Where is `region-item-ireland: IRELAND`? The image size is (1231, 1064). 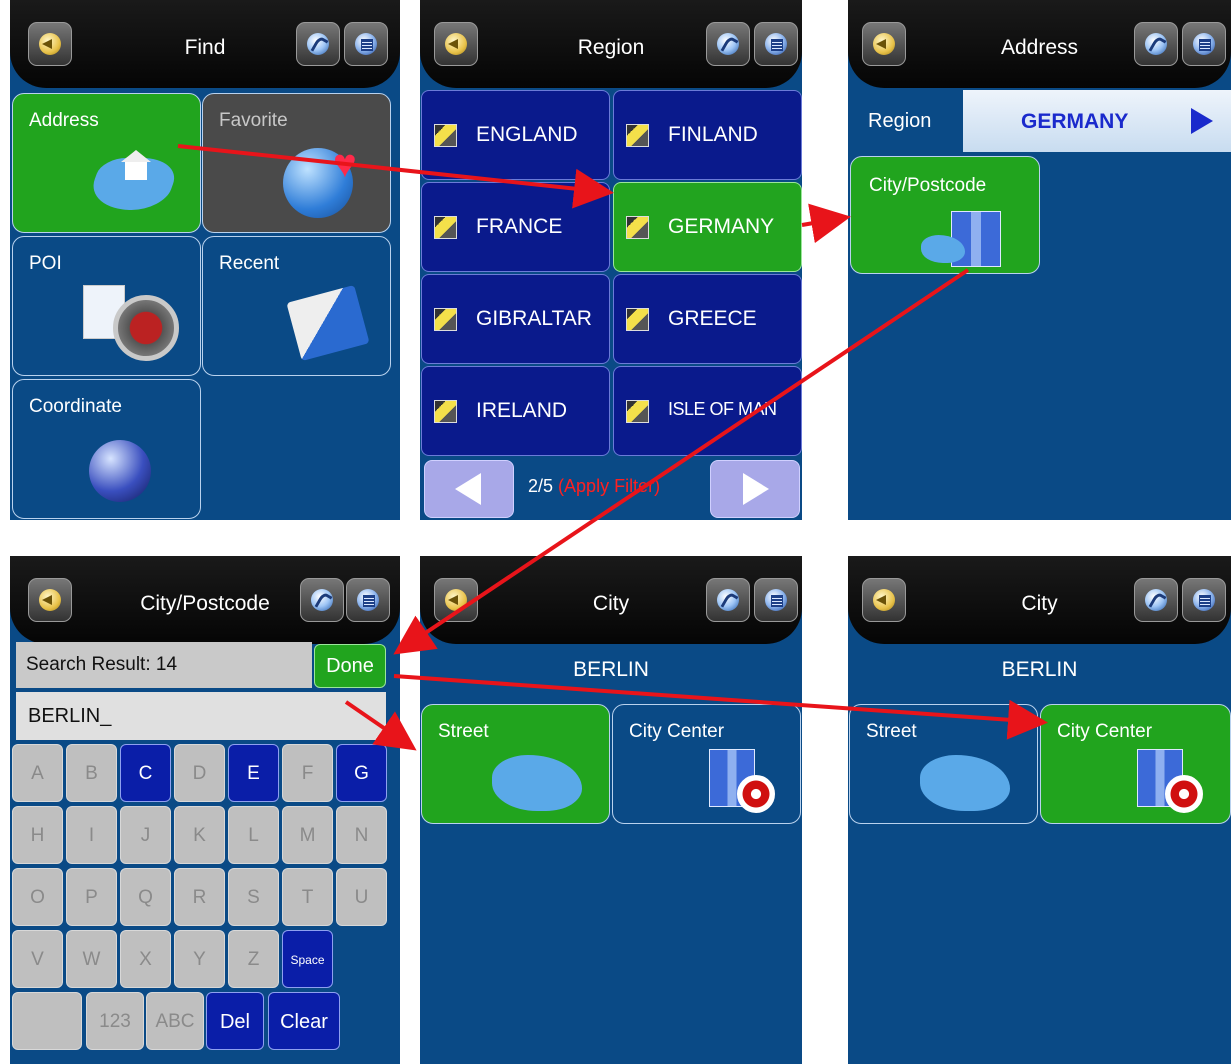 region-item-ireland: IRELAND is located at coordinates (515, 411).